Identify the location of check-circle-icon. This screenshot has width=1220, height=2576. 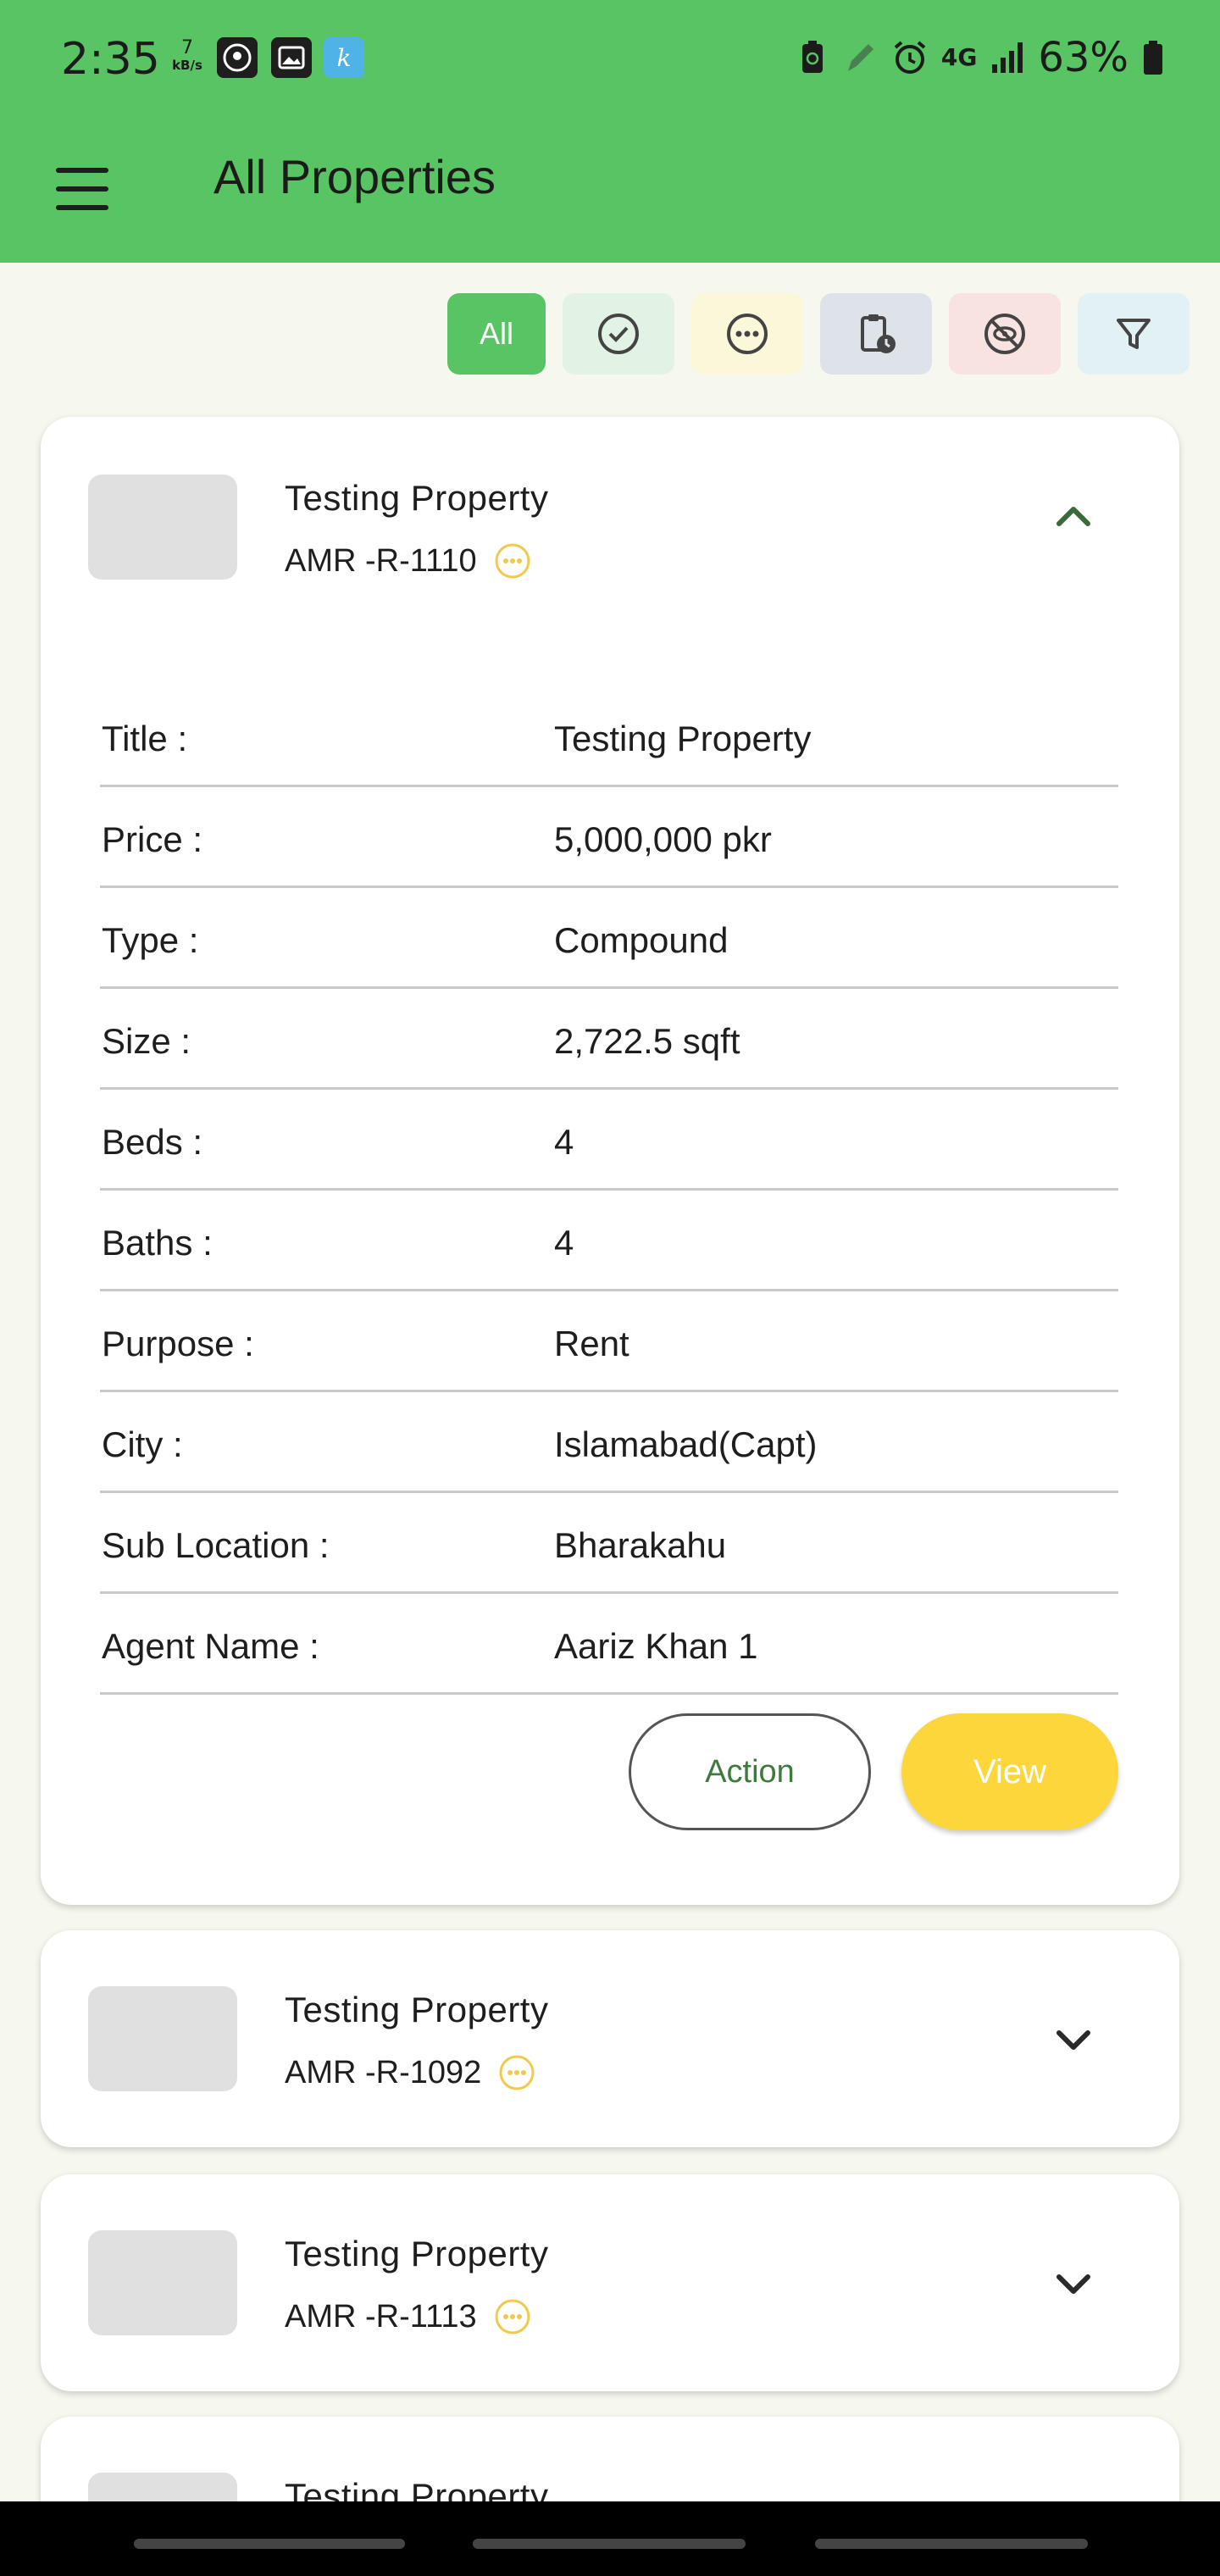
(618, 334).